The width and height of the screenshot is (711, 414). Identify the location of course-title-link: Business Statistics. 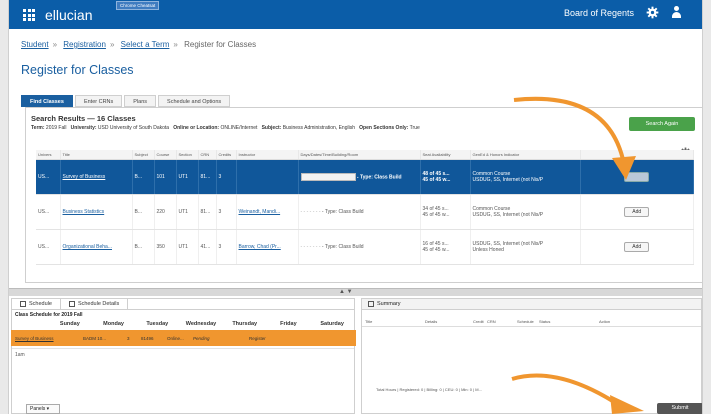
(84, 212).